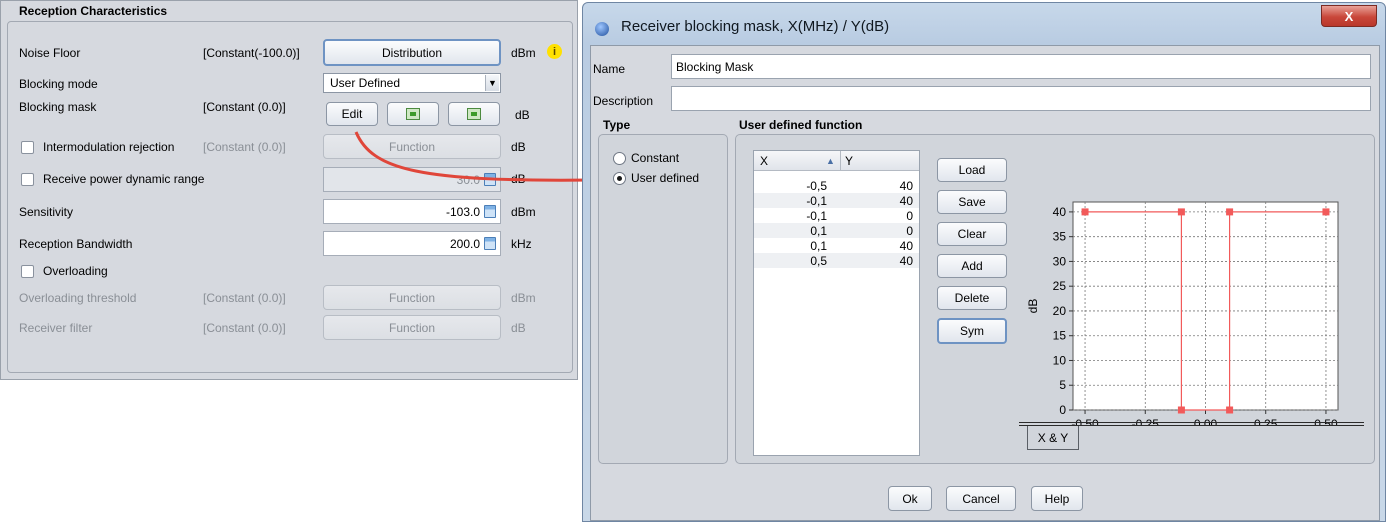  I want to click on description-label: Description, so click(623, 101).